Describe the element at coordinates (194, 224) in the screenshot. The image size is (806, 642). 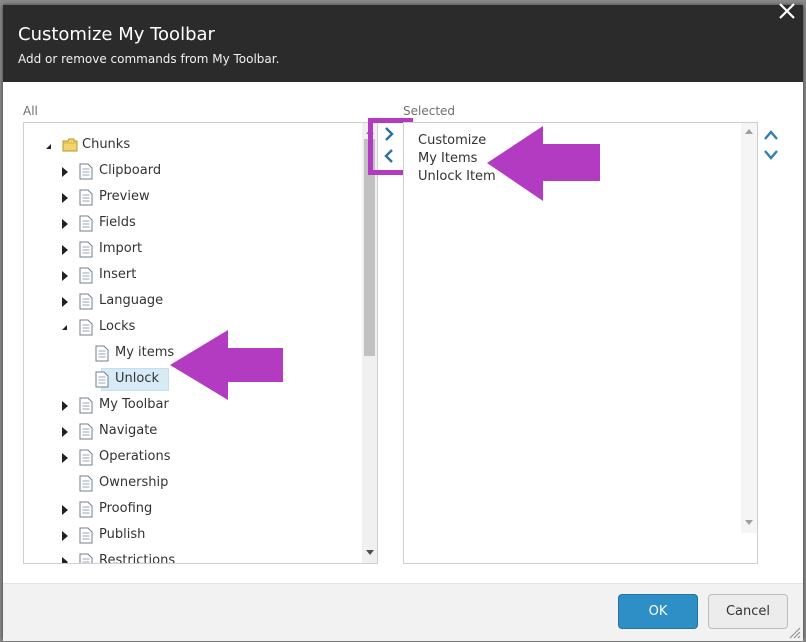
I see `tree-item: Fields` at that location.